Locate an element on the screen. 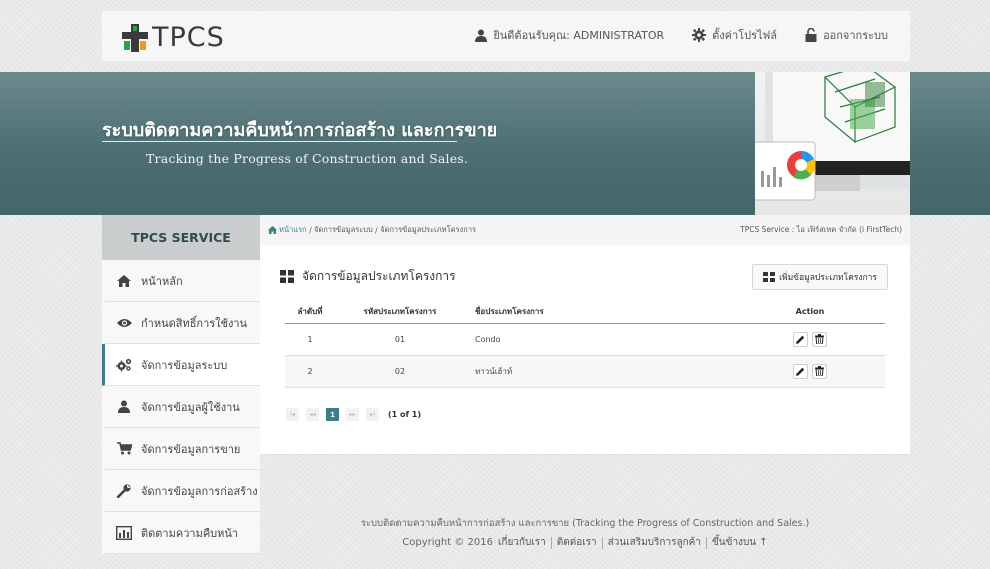 This screenshot has width=990, height=569. sidebar-item-label: จัดการข้อมูลการก่อสร้าง is located at coordinates (199, 491).